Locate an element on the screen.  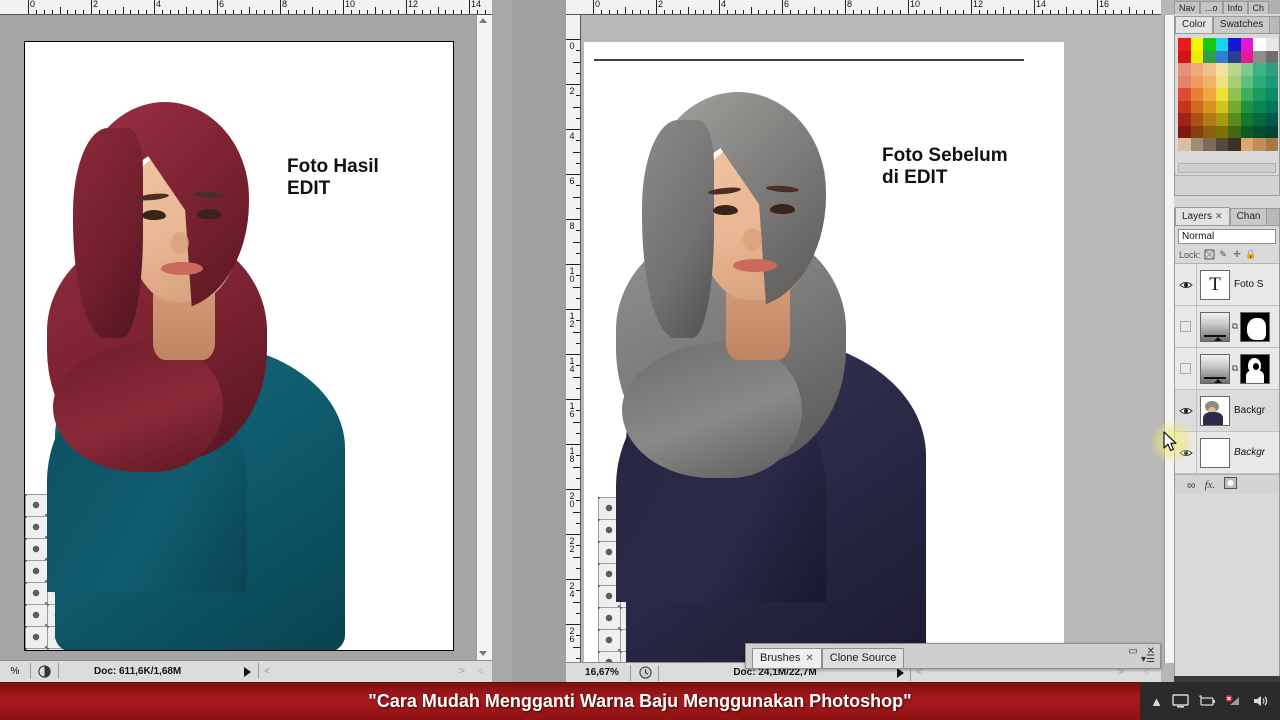
system-tray: ▲ is located at coordinates (1210, 701).